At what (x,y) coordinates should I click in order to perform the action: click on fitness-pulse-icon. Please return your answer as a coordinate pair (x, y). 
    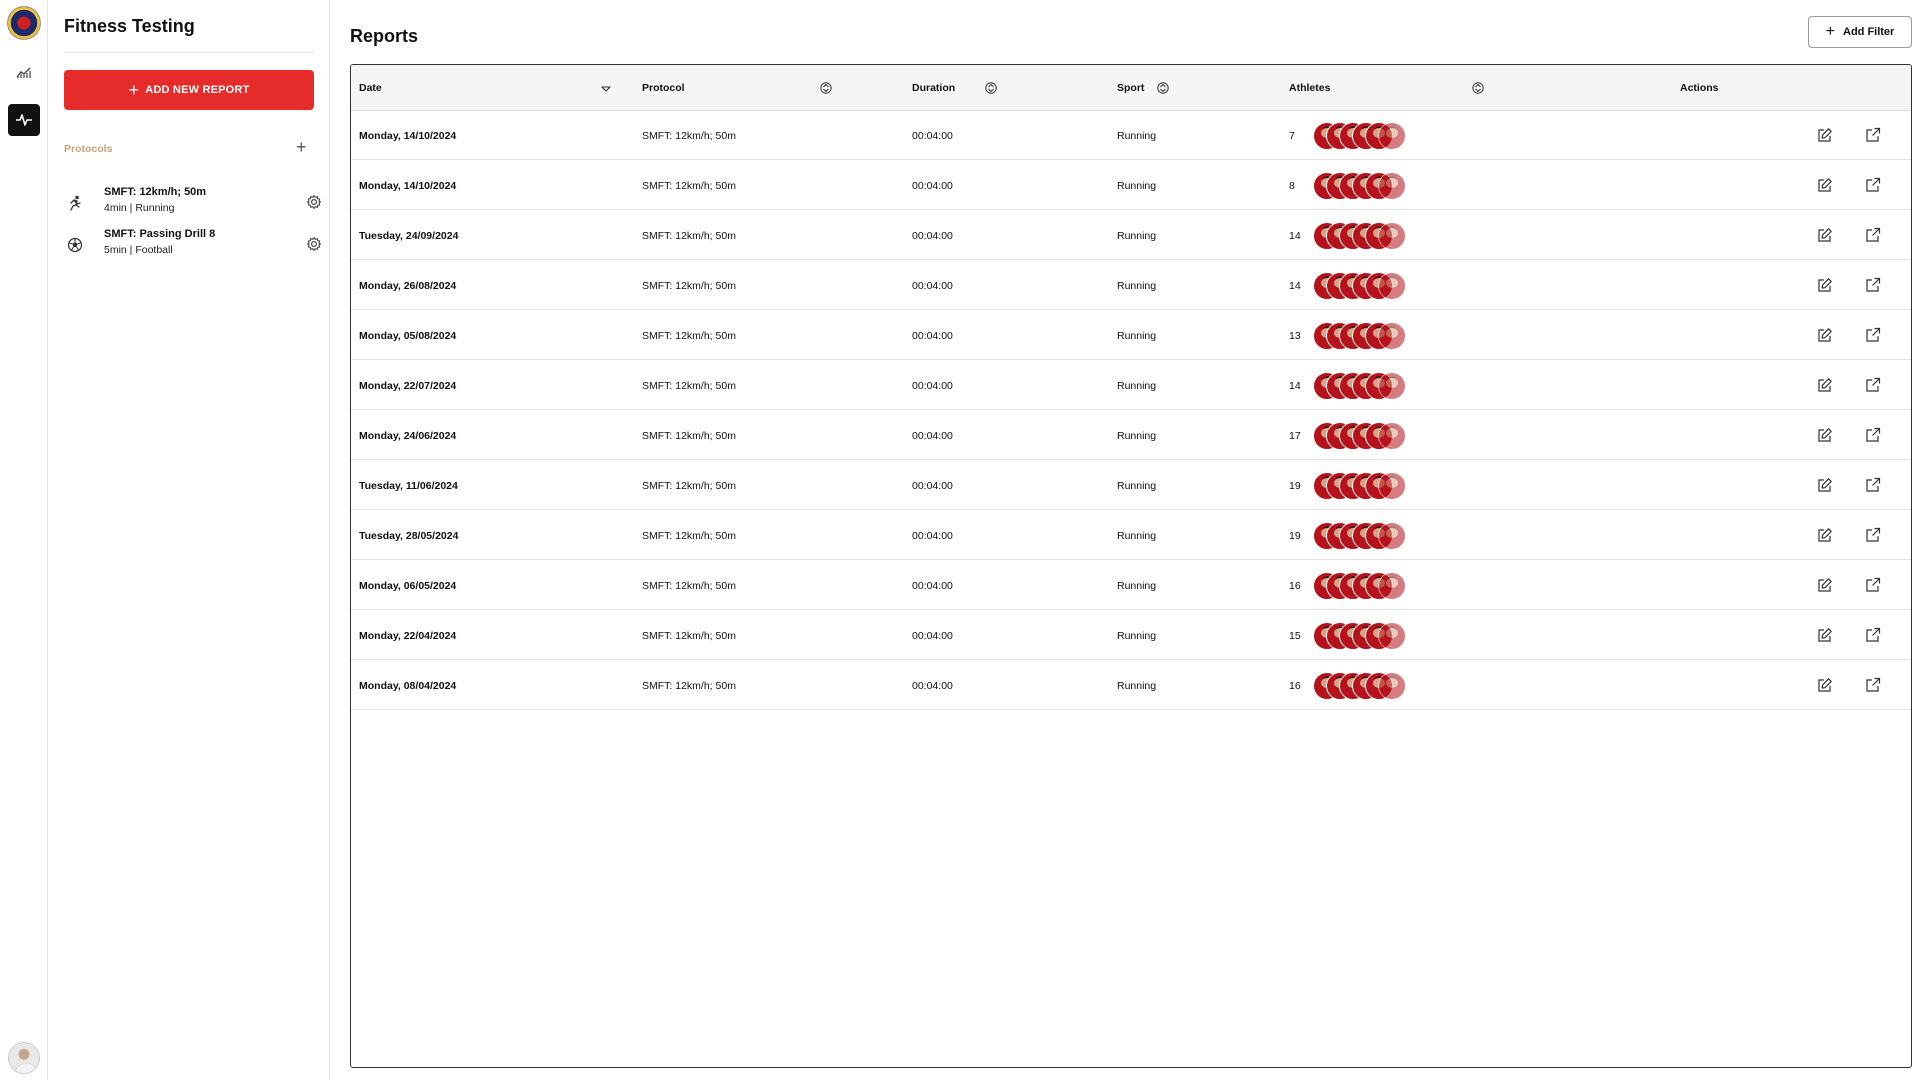
    Looking at the image, I should click on (24, 120).